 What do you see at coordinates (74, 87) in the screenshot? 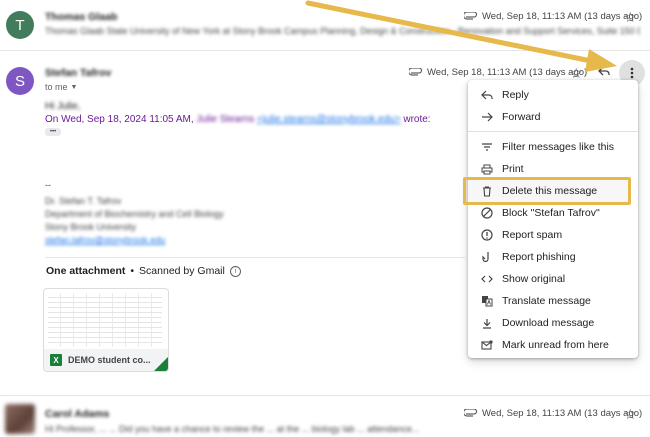
I see `chevron-down-icon: ▼` at bounding box center [74, 87].